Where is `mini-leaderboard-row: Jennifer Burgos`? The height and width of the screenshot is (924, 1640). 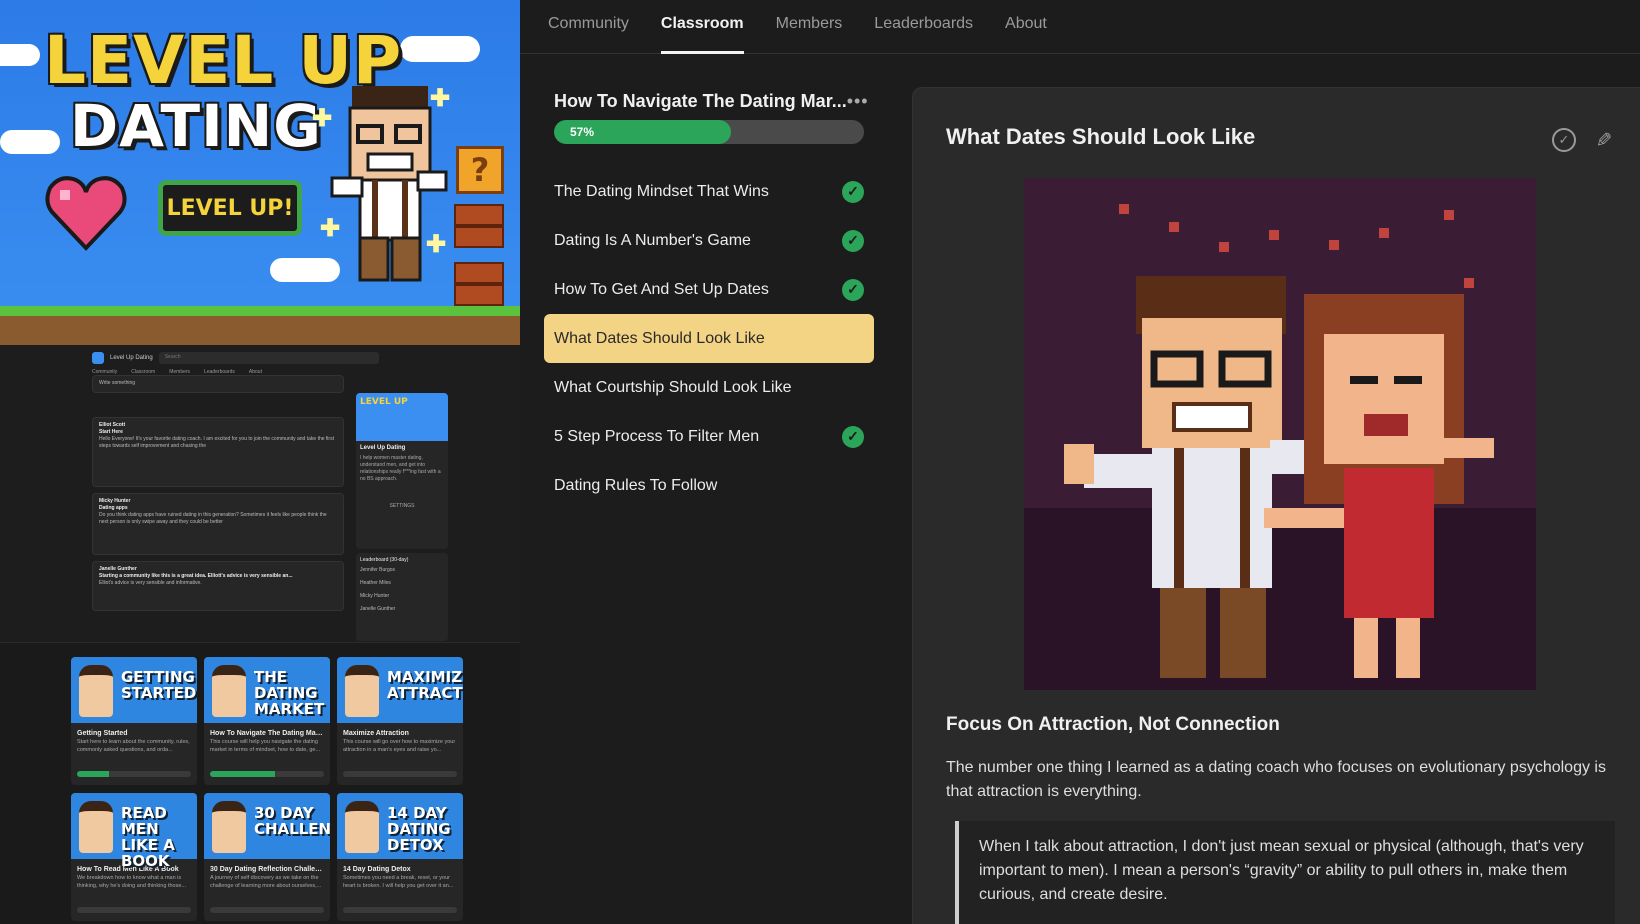
mini-leaderboard-row: Jennifer Burgos is located at coordinates (378, 570).